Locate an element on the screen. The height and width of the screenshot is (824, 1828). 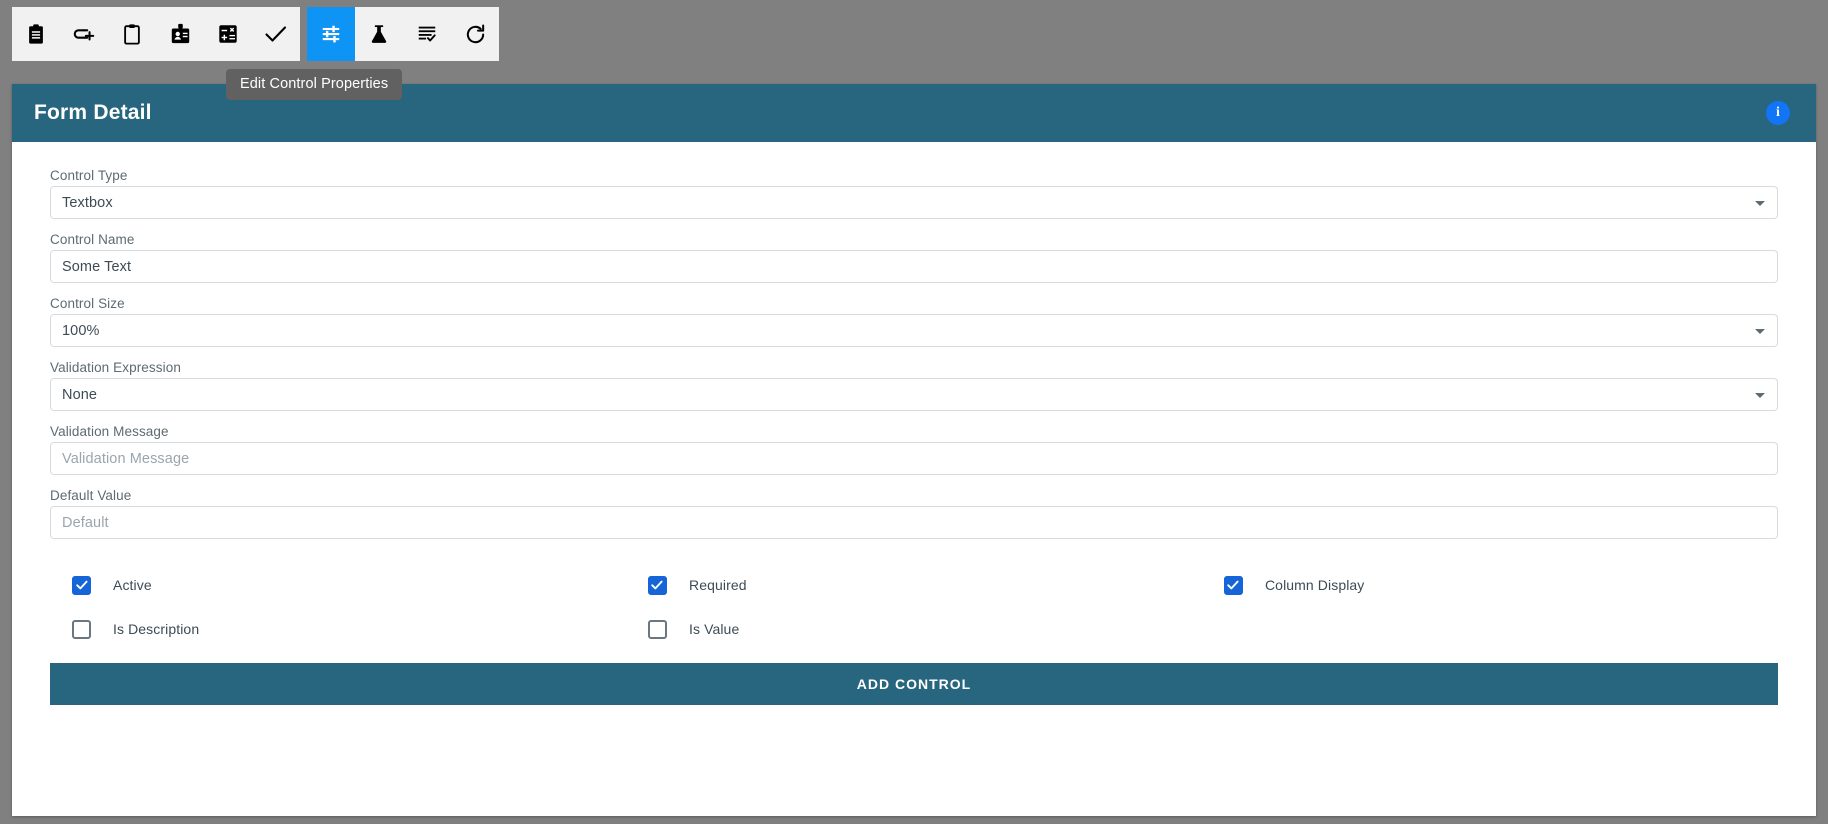
list-check-icon is located at coordinates (427, 34).